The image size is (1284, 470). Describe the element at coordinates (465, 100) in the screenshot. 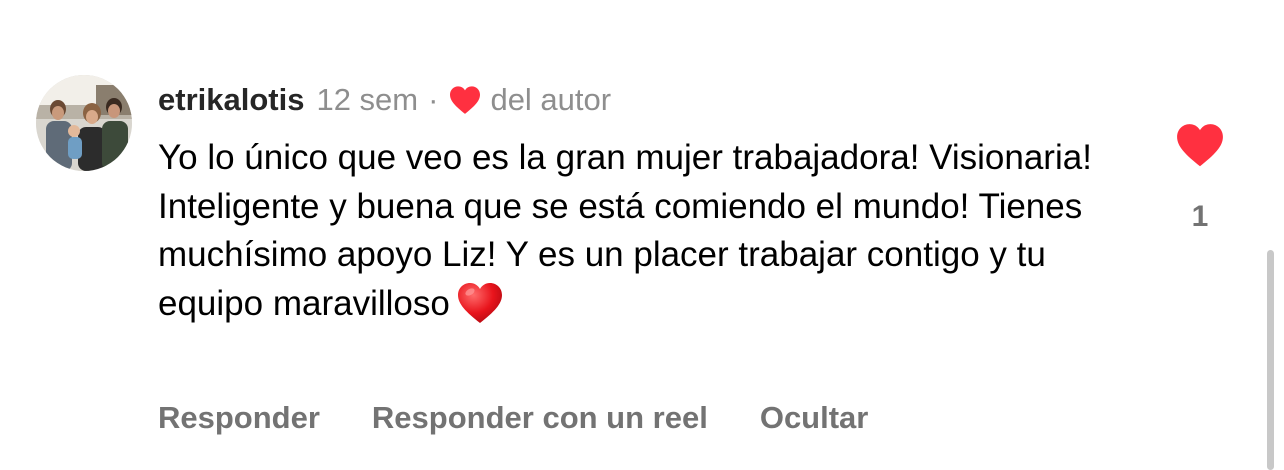

I see `heart-filled-icon` at that location.